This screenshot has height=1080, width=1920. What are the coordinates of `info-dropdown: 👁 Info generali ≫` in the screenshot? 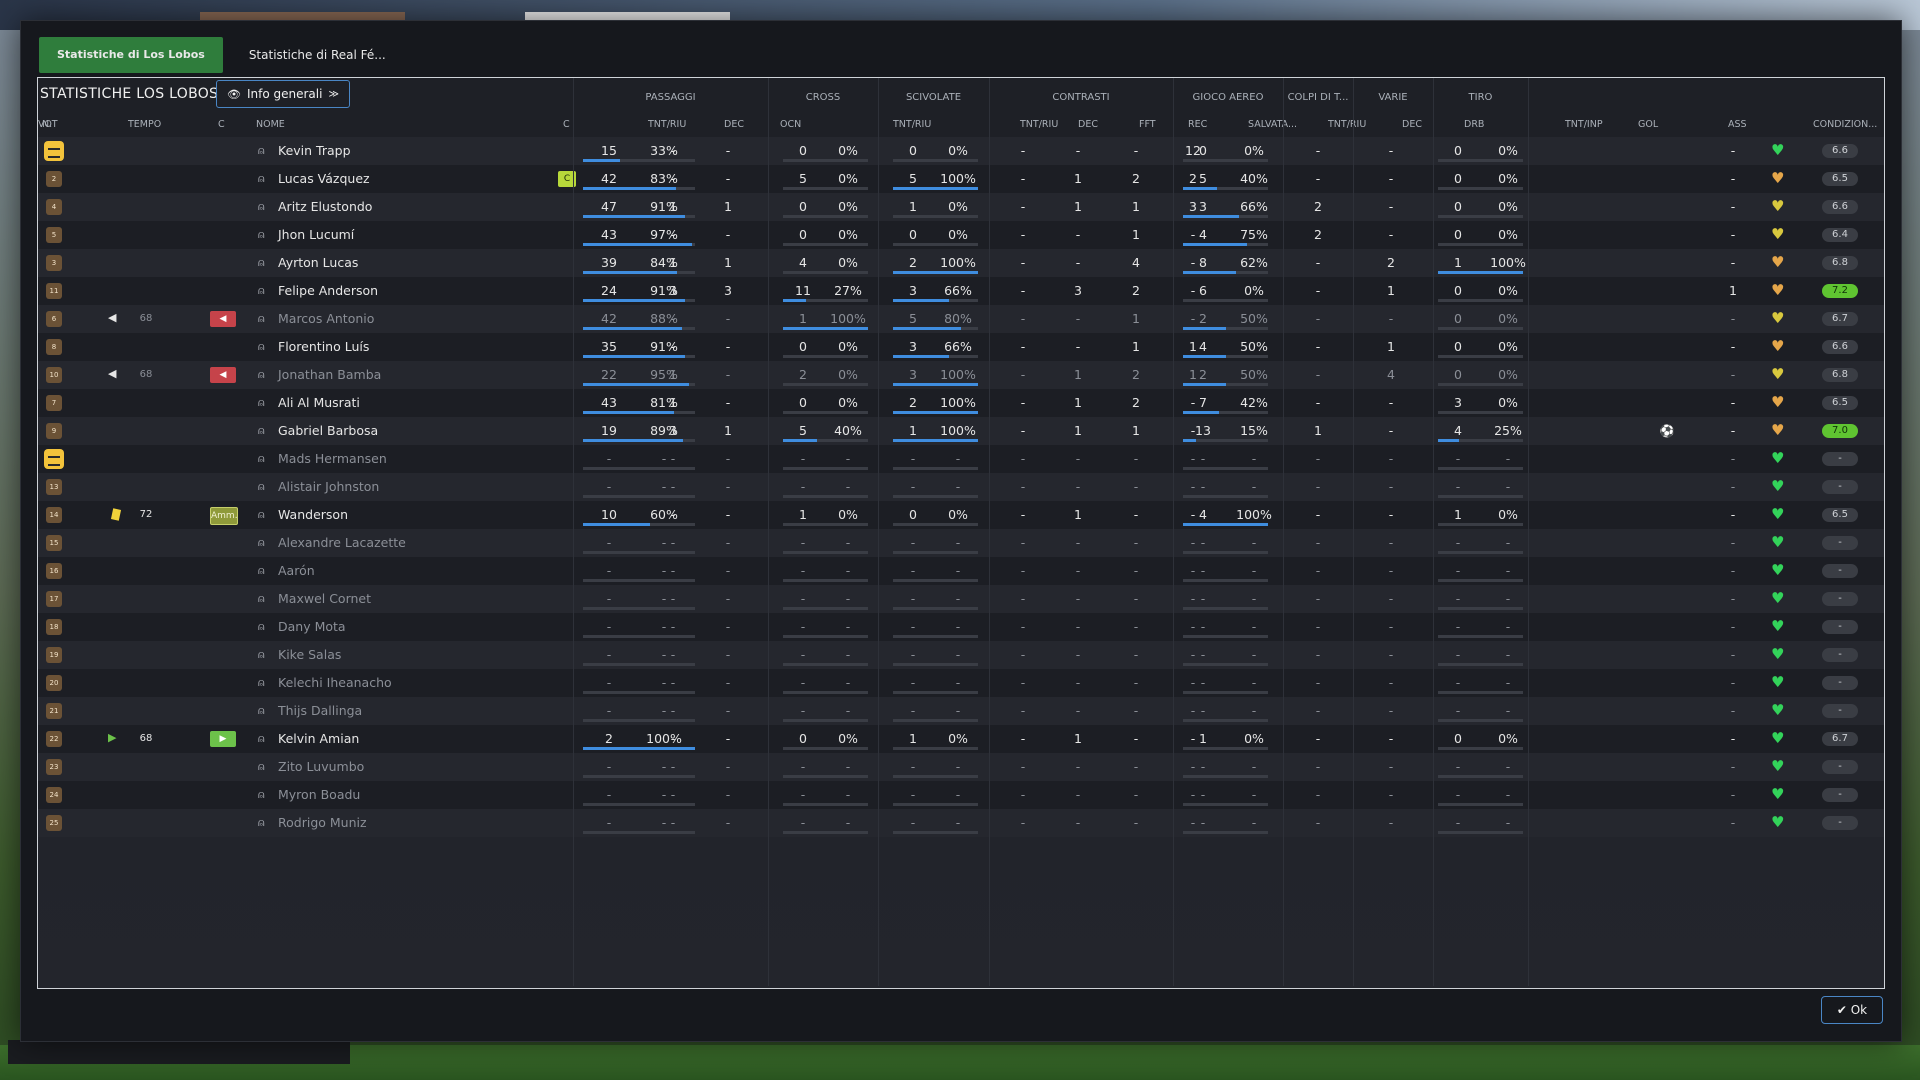 It's located at (283, 94).